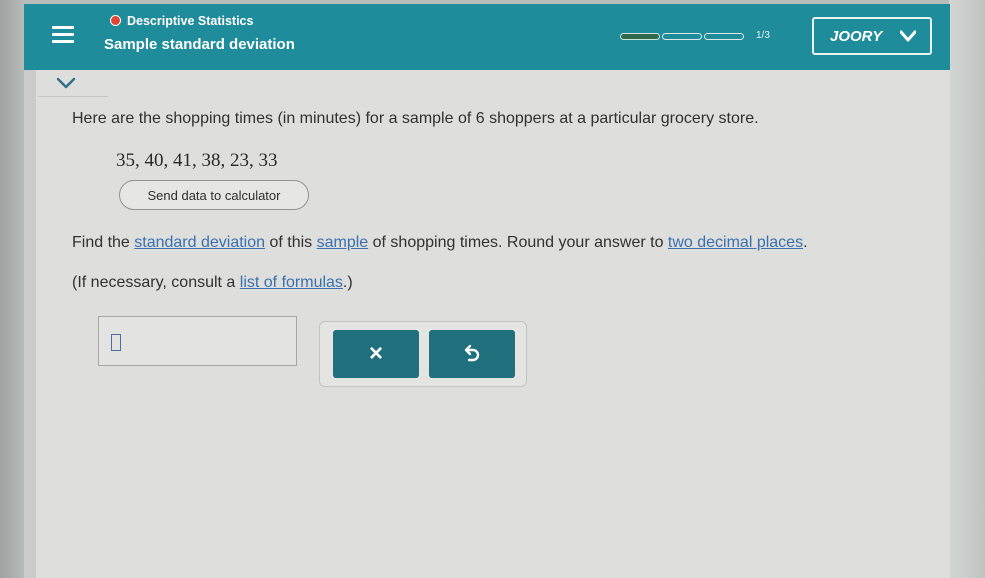 The image size is (985, 578). I want to click on send-data-button: Send data to calculator, so click(214, 195).